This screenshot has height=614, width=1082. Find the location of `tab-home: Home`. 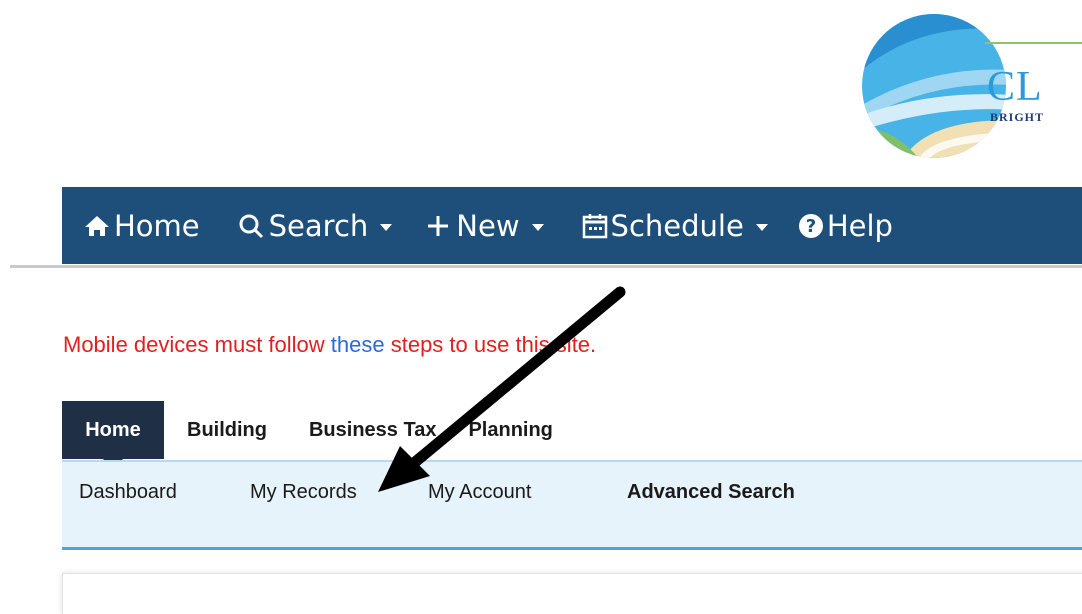

tab-home: Home is located at coordinates (113, 435).